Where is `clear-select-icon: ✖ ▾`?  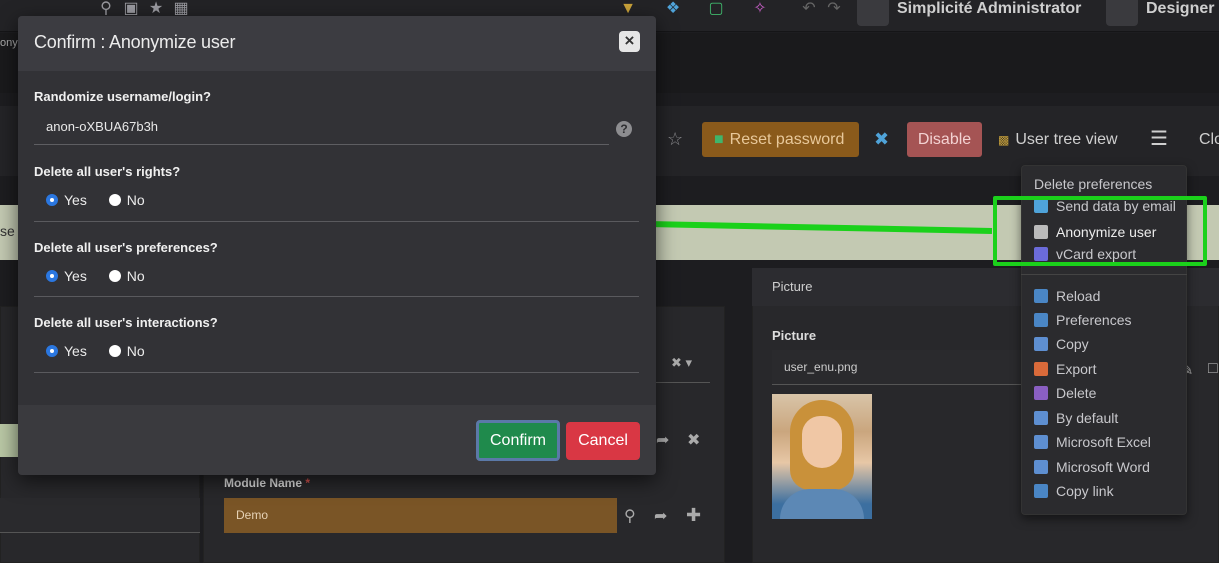
clear-select-icon: ✖ ▾ is located at coordinates (681, 363).